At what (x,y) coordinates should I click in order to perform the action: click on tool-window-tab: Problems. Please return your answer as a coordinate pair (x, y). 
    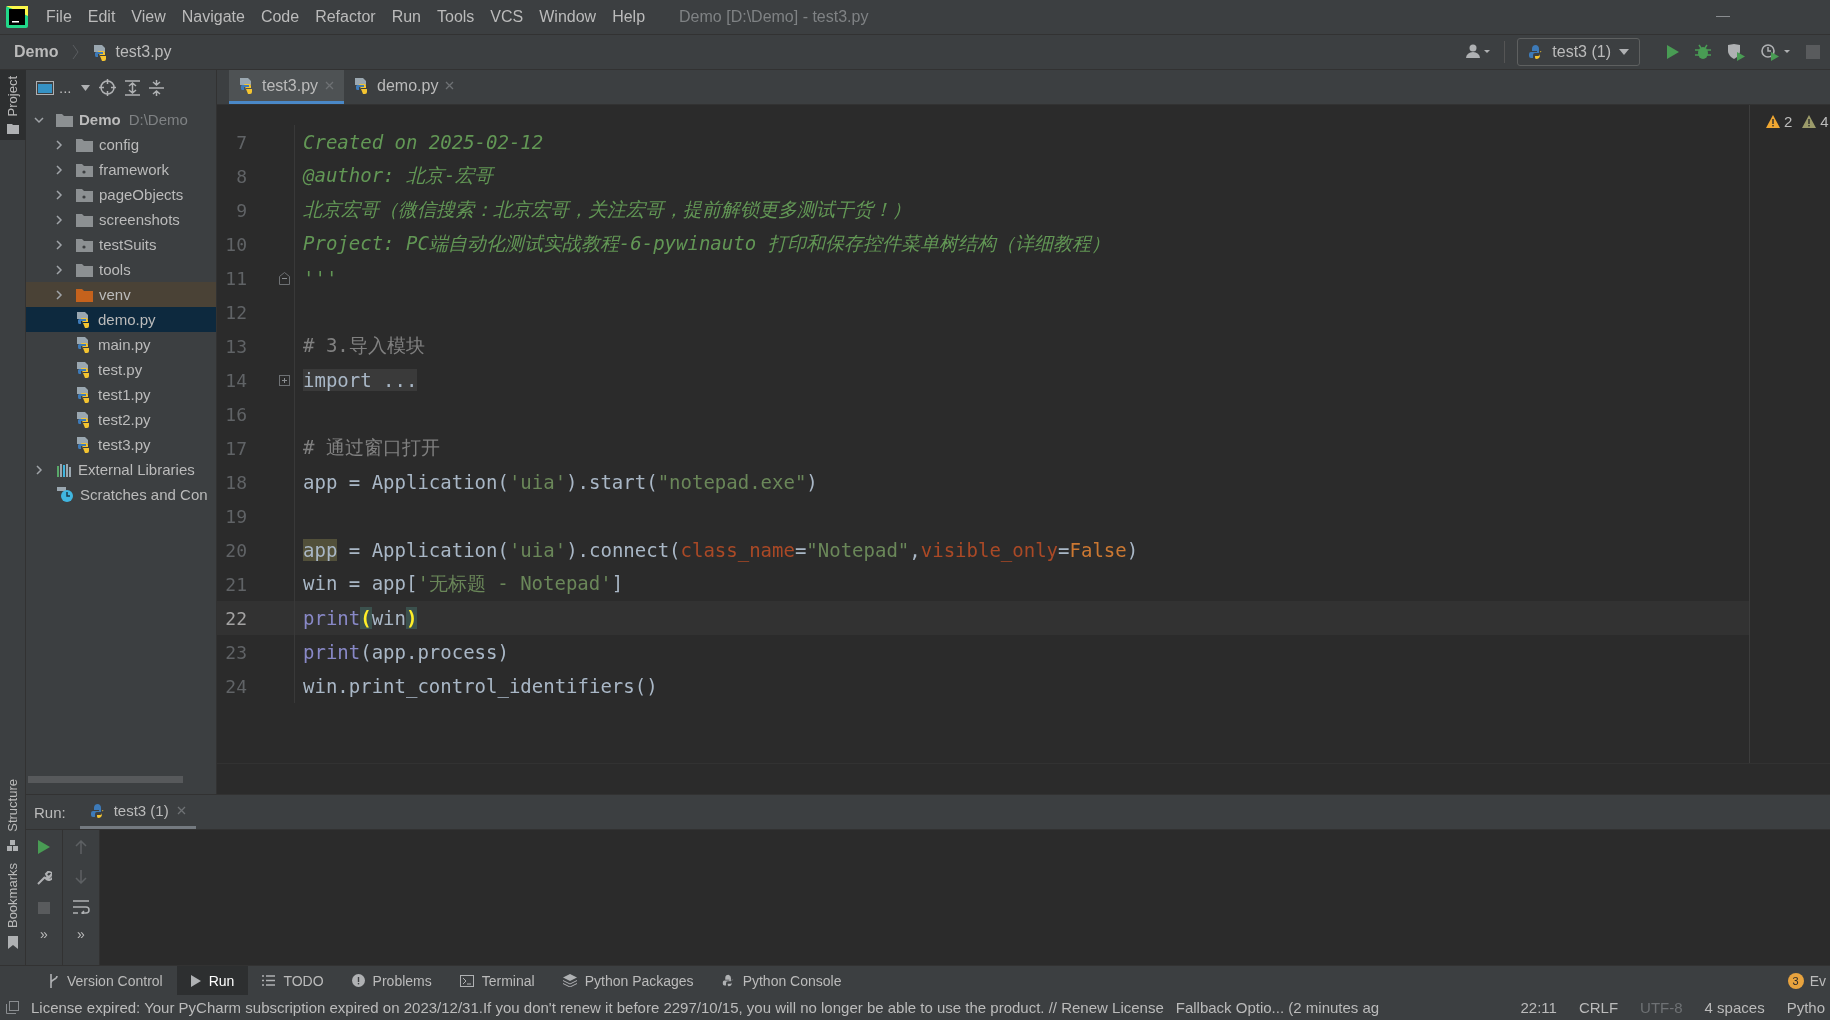
    Looking at the image, I should click on (391, 980).